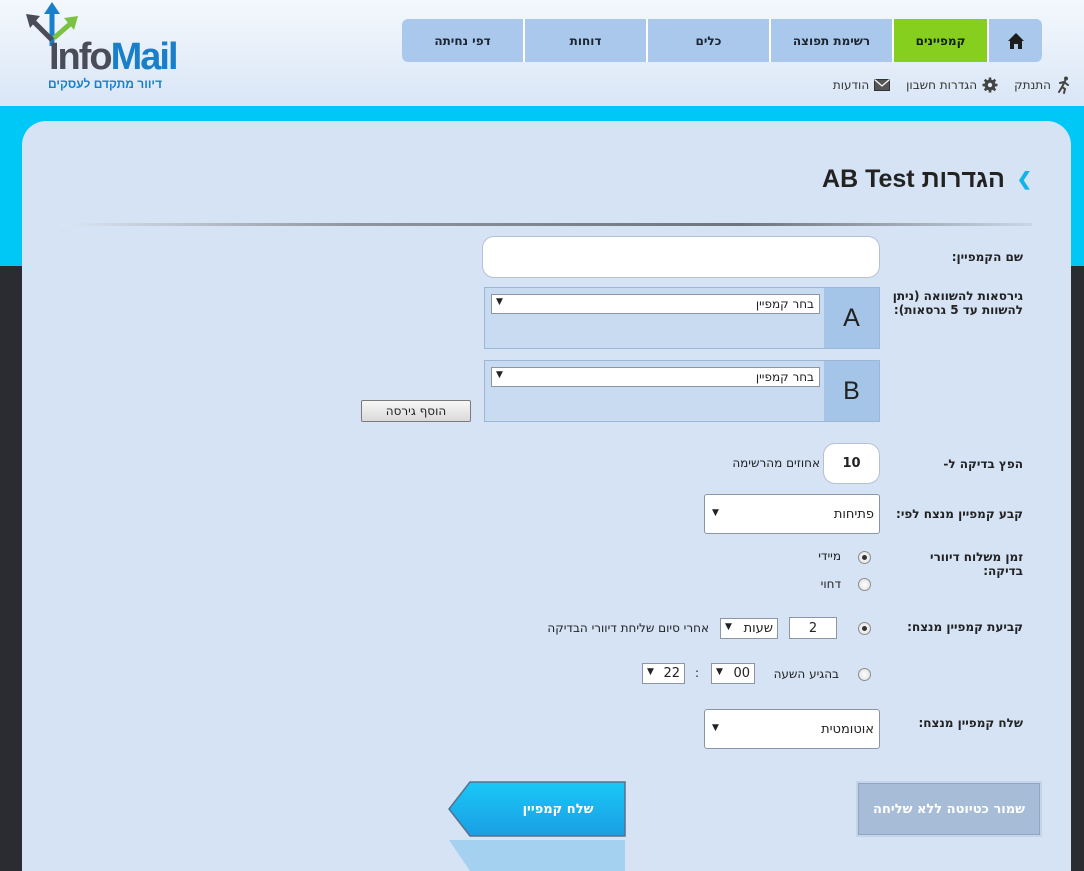  Describe the element at coordinates (784, 377) in the screenshot. I see `version-b-selected: בחר קמפיין` at that location.